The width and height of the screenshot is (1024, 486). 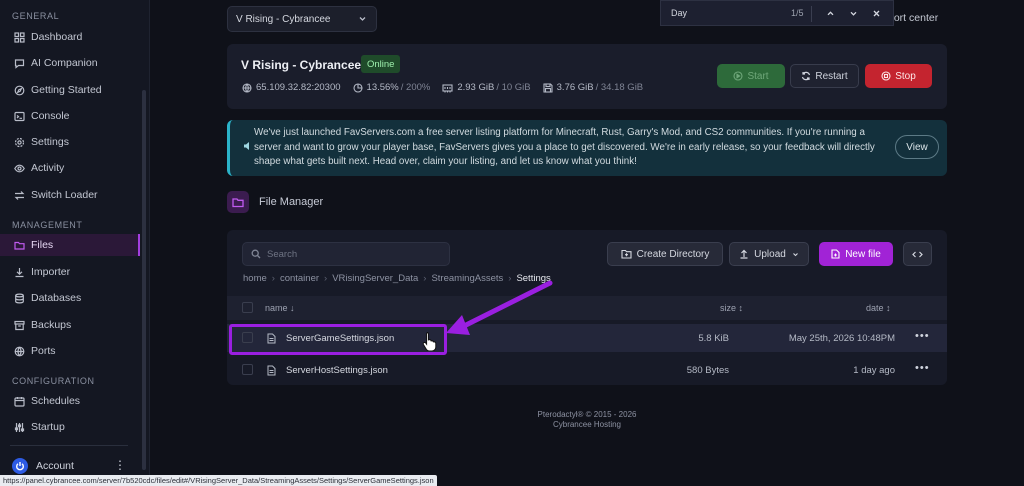 What do you see at coordinates (51, 272) in the screenshot?
I see `sidebar-item-label: Importer` at bounding box center [51, 272].